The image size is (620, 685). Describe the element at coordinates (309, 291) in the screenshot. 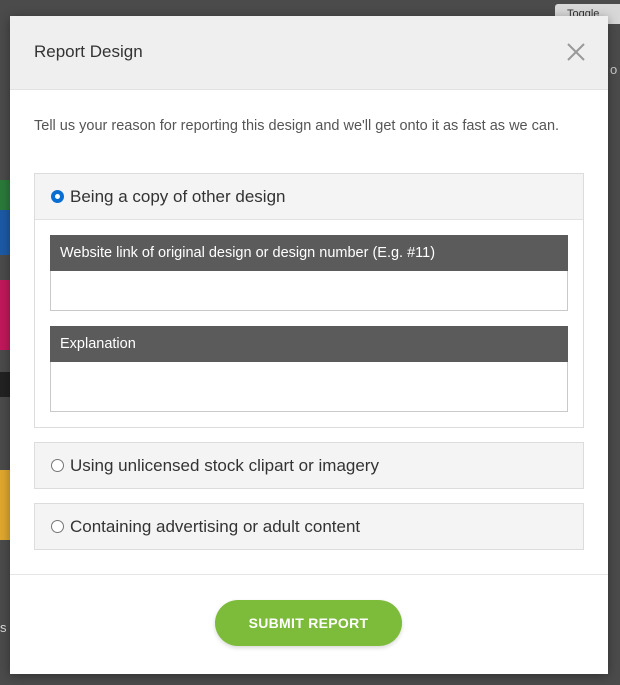

I see `original-link-input` at that location.